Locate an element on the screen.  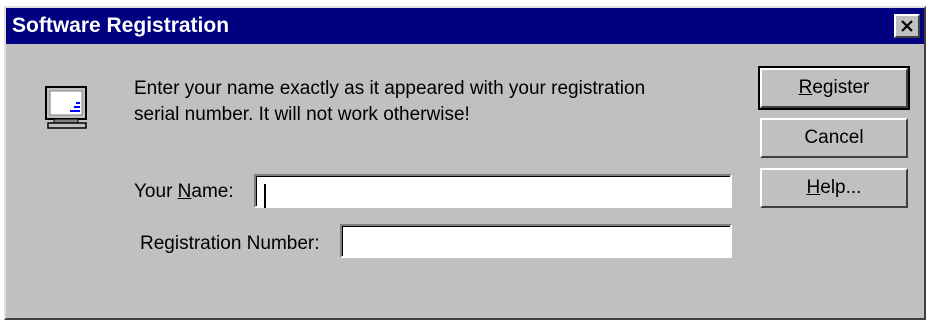
close-button is located at coordinates (907, 26).